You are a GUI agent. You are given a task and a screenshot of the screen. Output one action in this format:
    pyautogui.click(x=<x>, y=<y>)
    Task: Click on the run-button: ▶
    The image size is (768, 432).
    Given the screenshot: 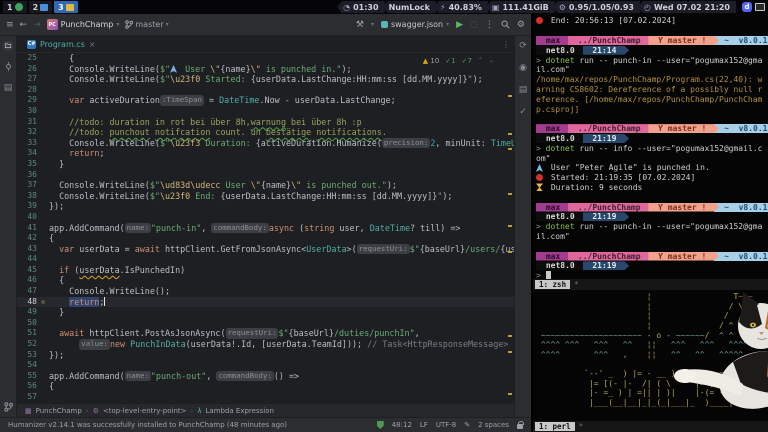 What is the action you would take?
    pyautogui.click(x=459, y=25)
    